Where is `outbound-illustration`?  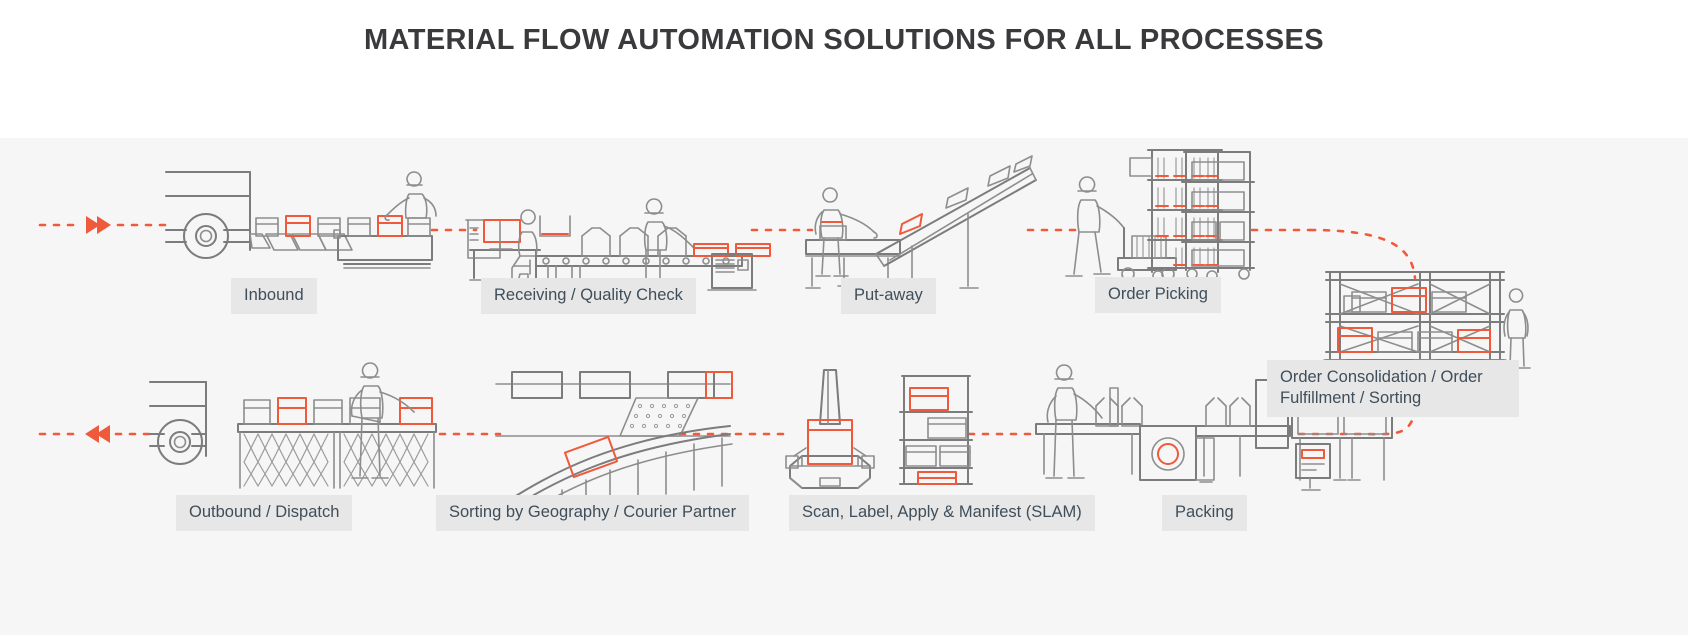 outbound-illustration is located at coordinates (293, 425).